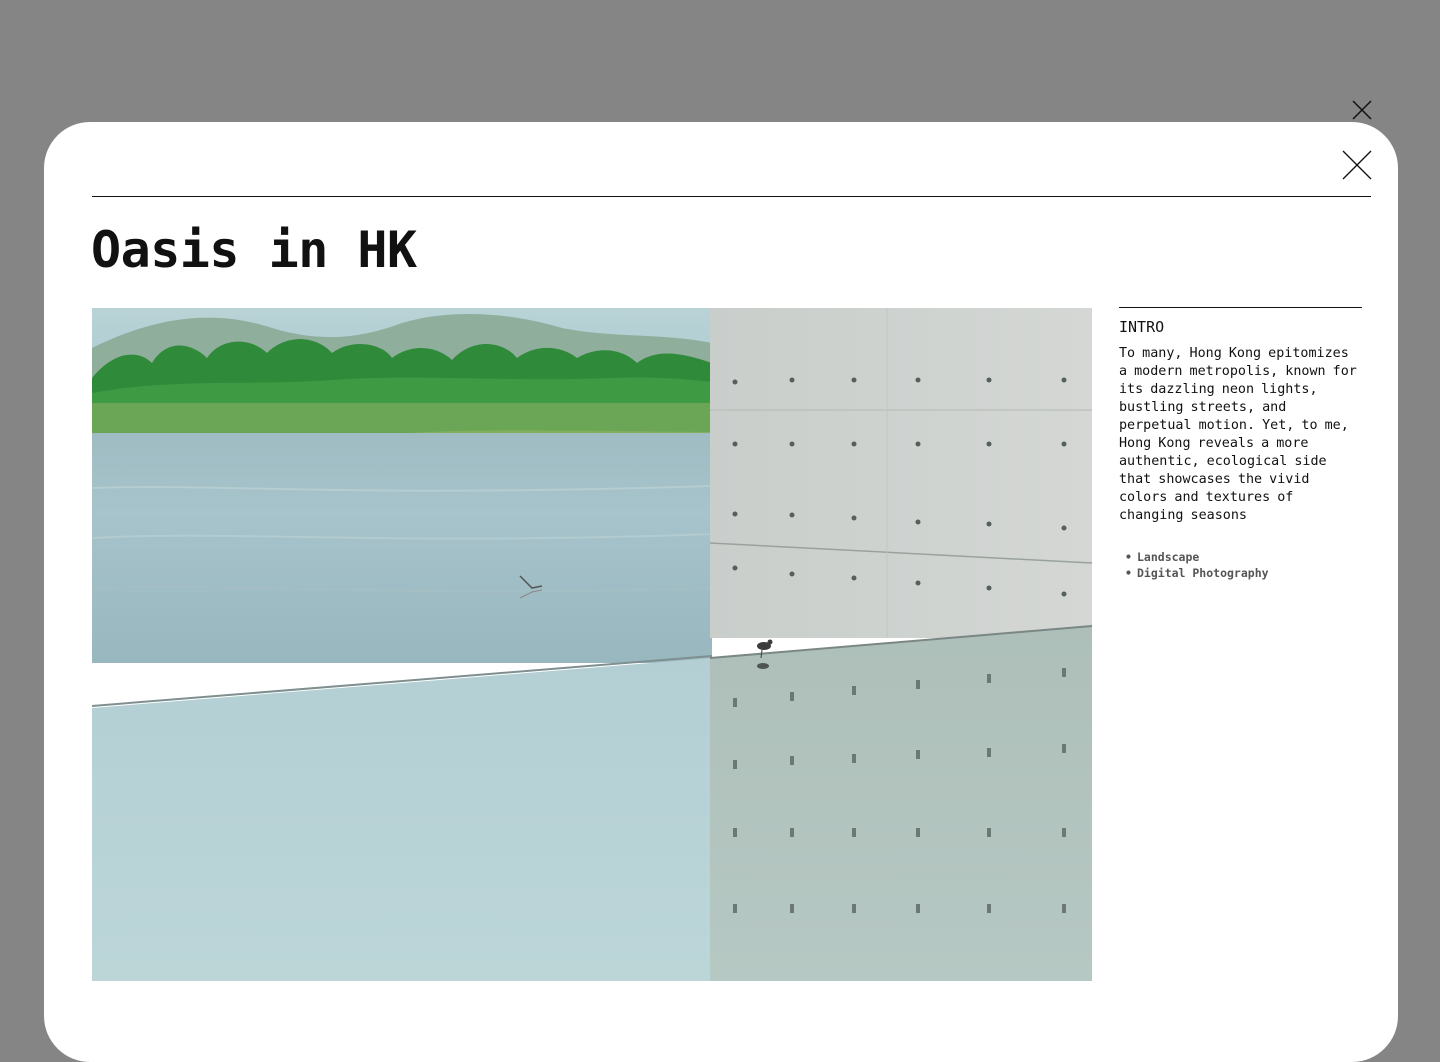 This screenshot has width=1440, height=1062. I want to click on header-divider, so click(731, 196).